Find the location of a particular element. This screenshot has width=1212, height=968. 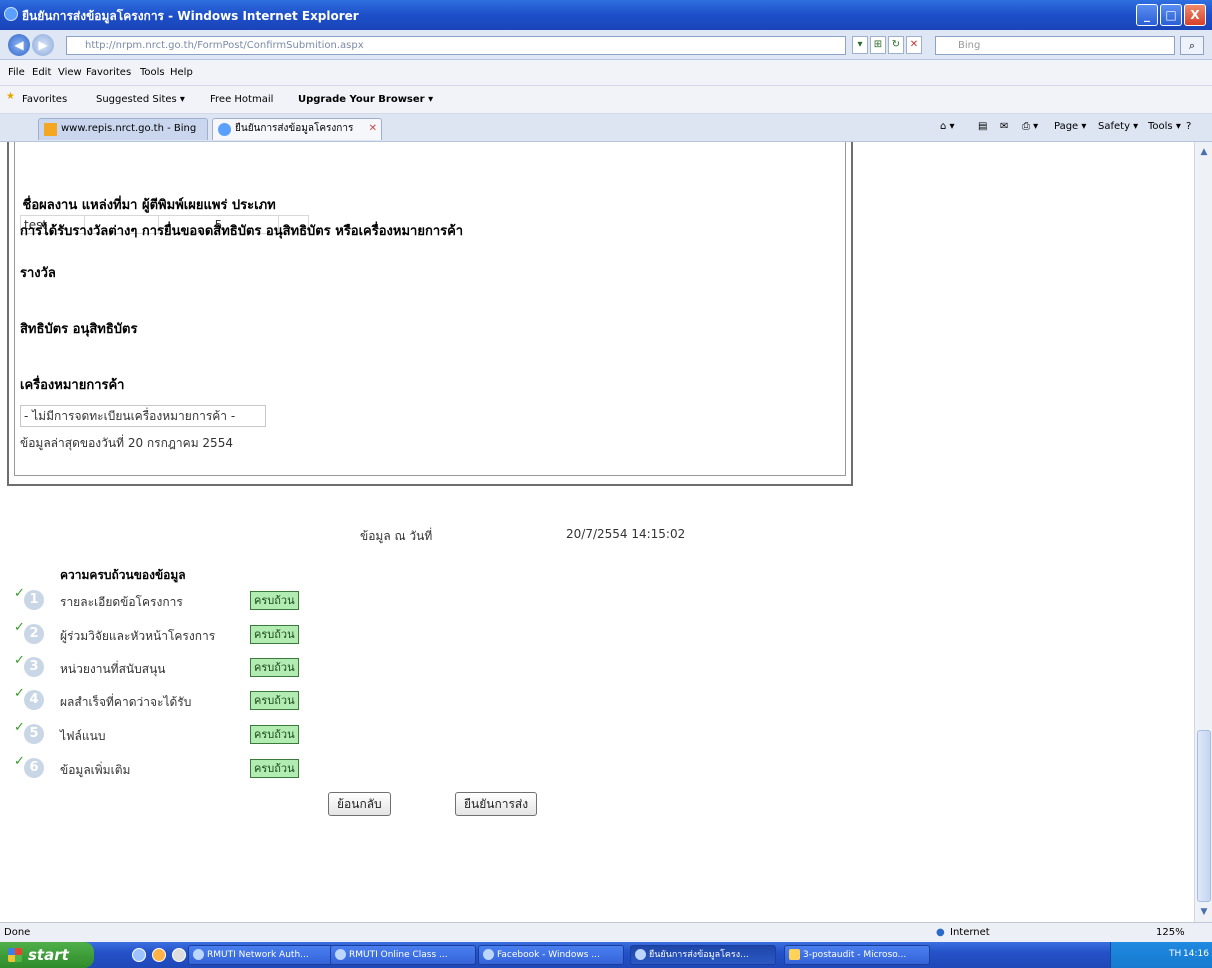

award-label: รางวัล is located at coordinates (38, 273).